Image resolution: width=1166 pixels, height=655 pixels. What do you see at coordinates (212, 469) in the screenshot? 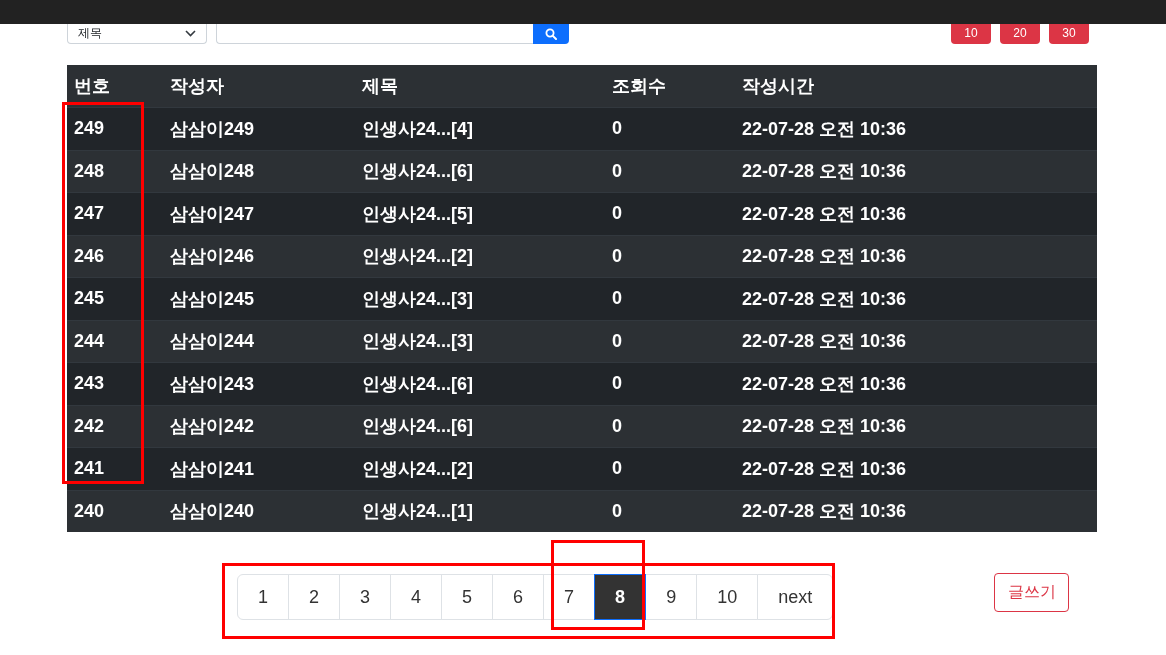
I see `table-cell-text: 삼삼이241` at bounding box center [212, 469].